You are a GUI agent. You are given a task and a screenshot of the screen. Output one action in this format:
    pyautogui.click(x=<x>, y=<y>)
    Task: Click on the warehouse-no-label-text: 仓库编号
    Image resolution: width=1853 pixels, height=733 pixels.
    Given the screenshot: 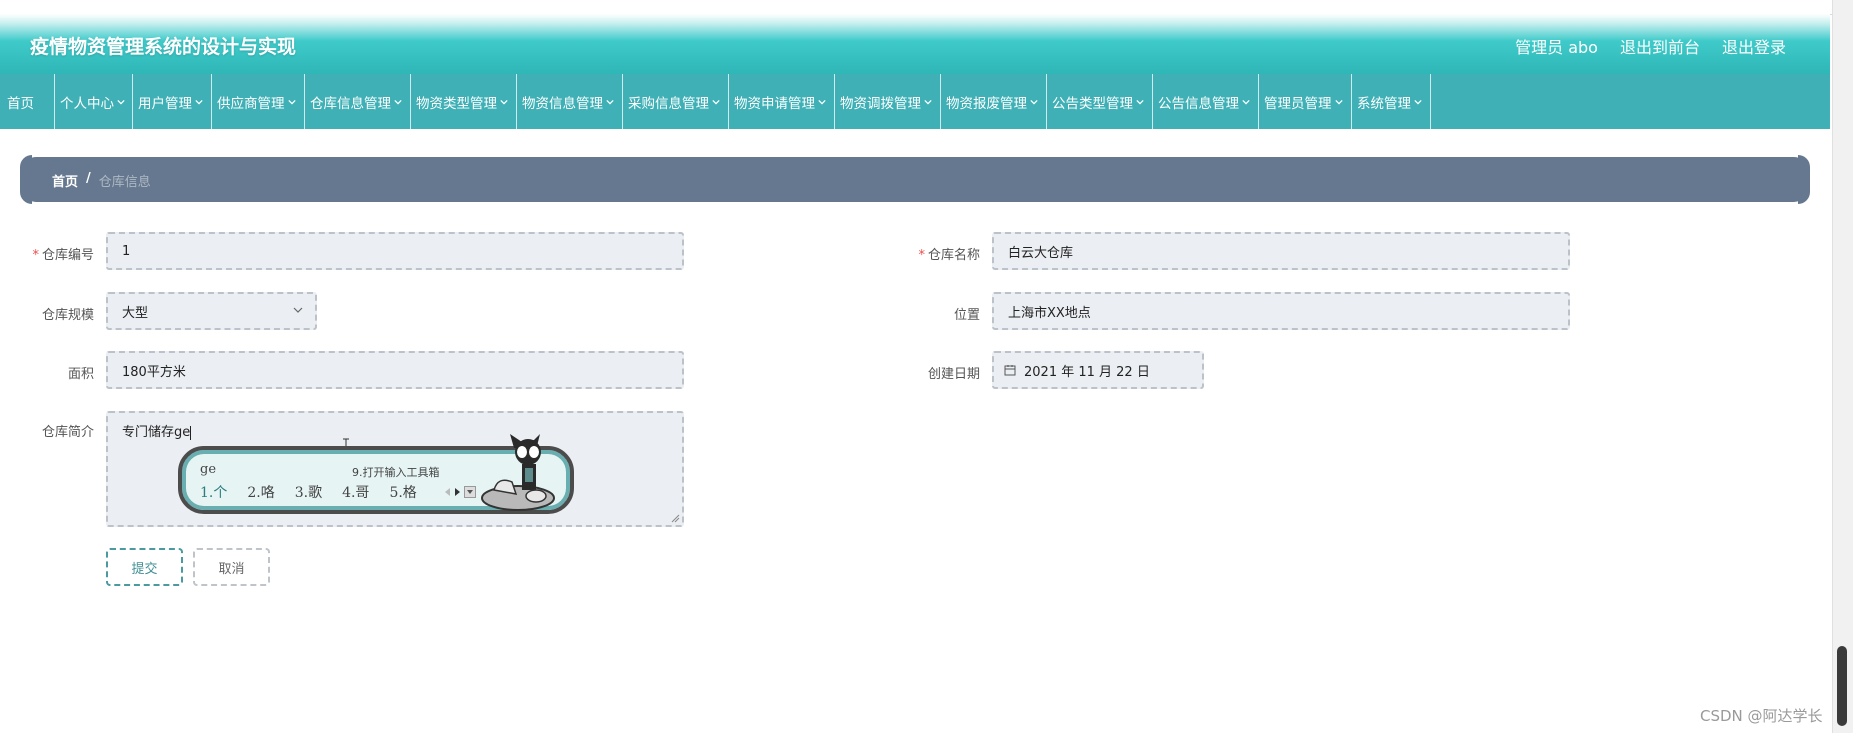 What is the action you would take?
    pyautogui.click(x=67, y=255)
    